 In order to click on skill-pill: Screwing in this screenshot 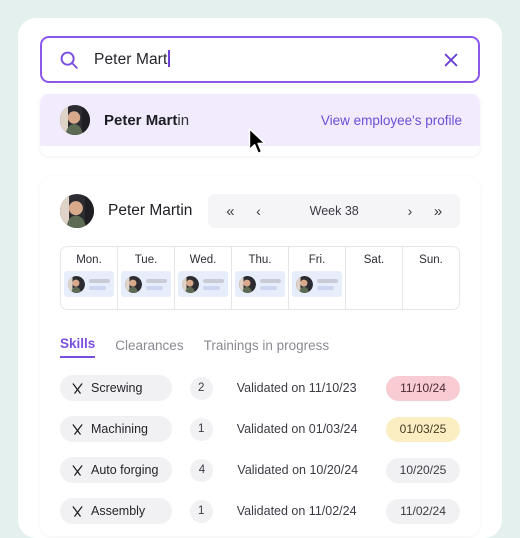, I will do `click(116, 388)`.